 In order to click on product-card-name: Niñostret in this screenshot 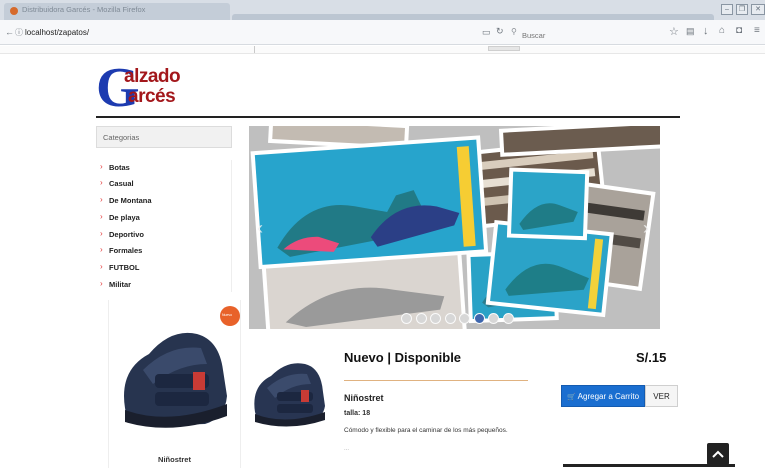, I will do `click(174, 459)`.